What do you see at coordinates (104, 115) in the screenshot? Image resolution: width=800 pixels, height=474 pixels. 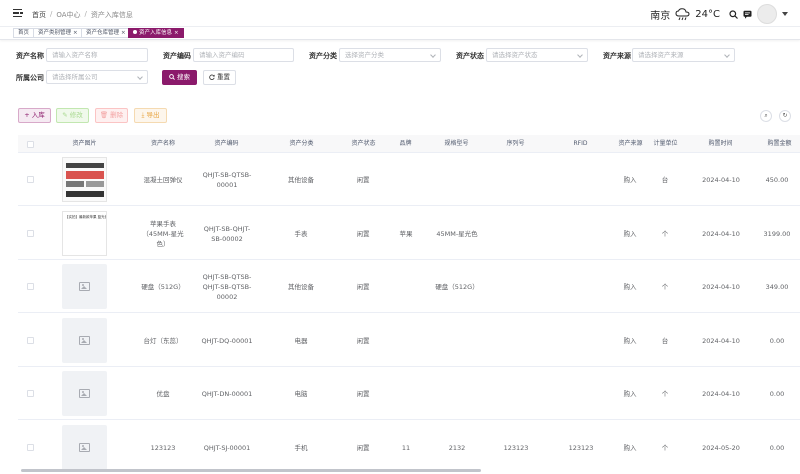 I see `trash-icon: 🗑` at bounding box center [104, 115].